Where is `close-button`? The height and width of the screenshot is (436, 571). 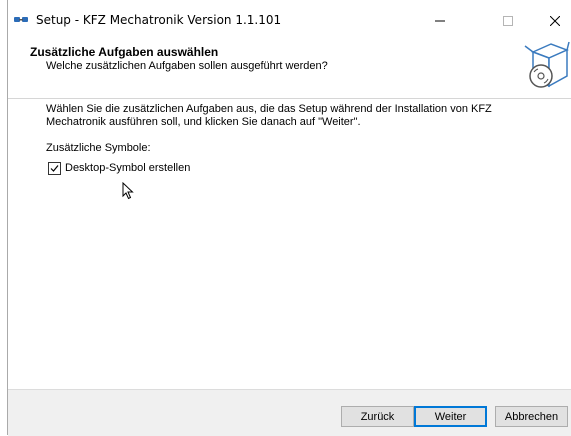 close-button is located at coordinates (551, 21).